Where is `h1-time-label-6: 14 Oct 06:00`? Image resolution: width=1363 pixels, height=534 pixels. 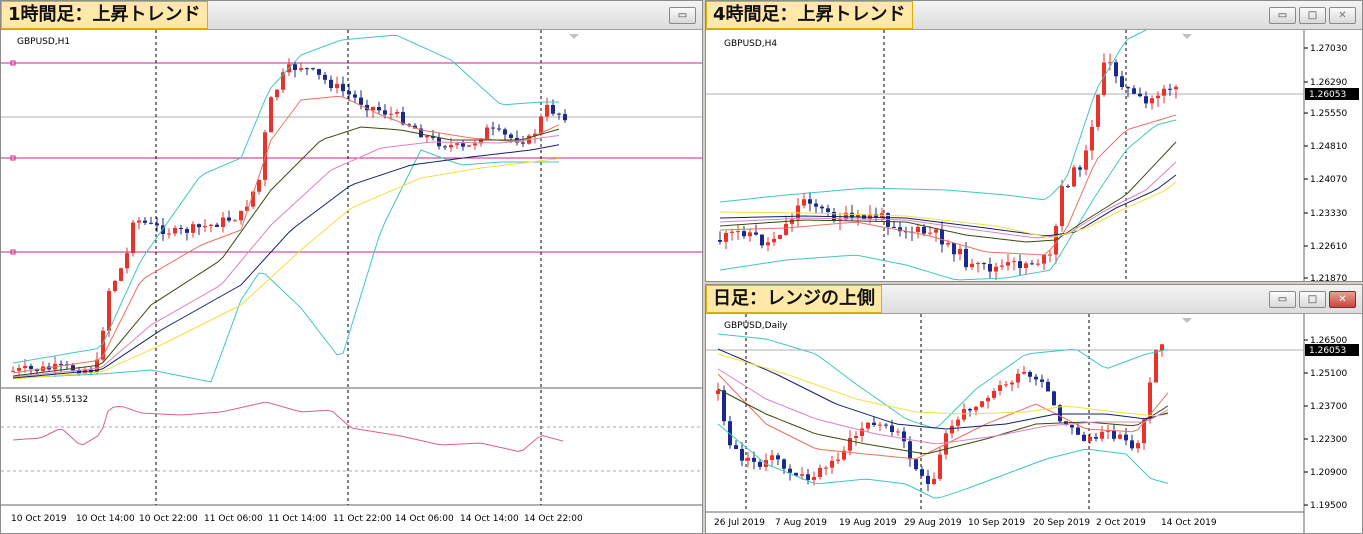
h1-time-label-6: 14 Oct 06:00 is located at coordinates (424, 519).